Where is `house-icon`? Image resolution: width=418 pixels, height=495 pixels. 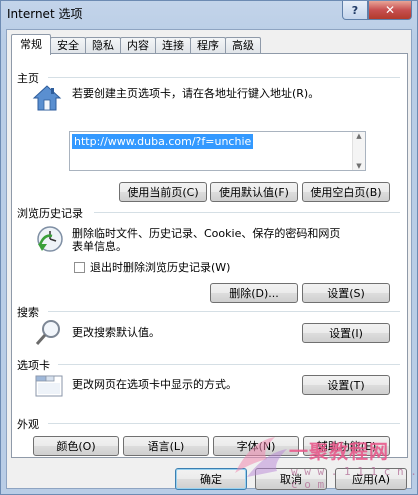
house-icon is located at coordinates (47, 98).